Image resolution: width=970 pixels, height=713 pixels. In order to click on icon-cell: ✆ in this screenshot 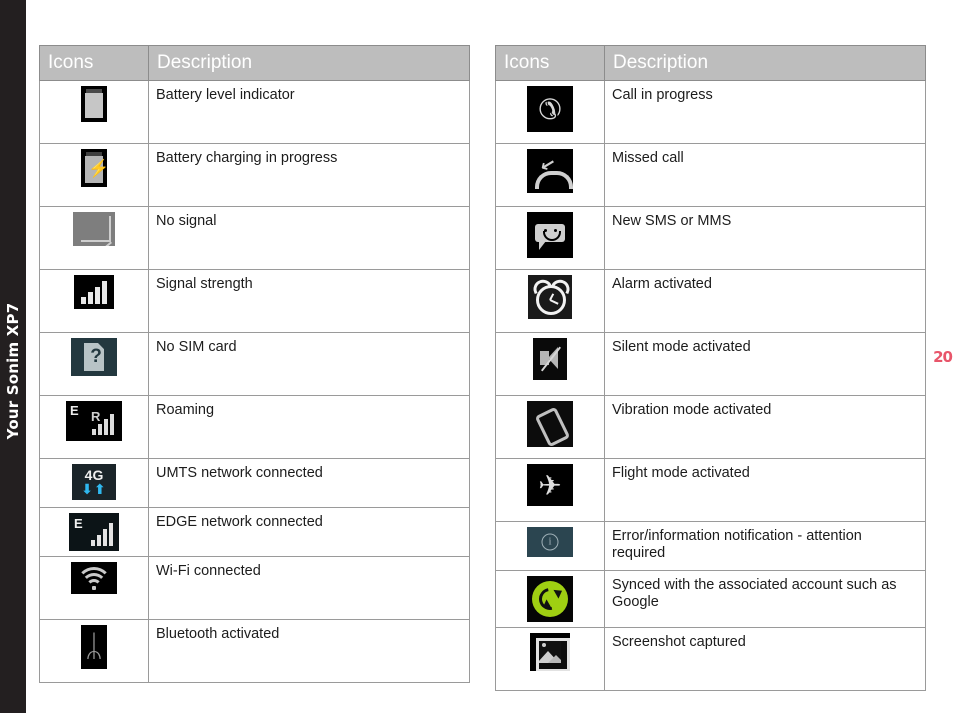, I will do `click(550, 112)`.